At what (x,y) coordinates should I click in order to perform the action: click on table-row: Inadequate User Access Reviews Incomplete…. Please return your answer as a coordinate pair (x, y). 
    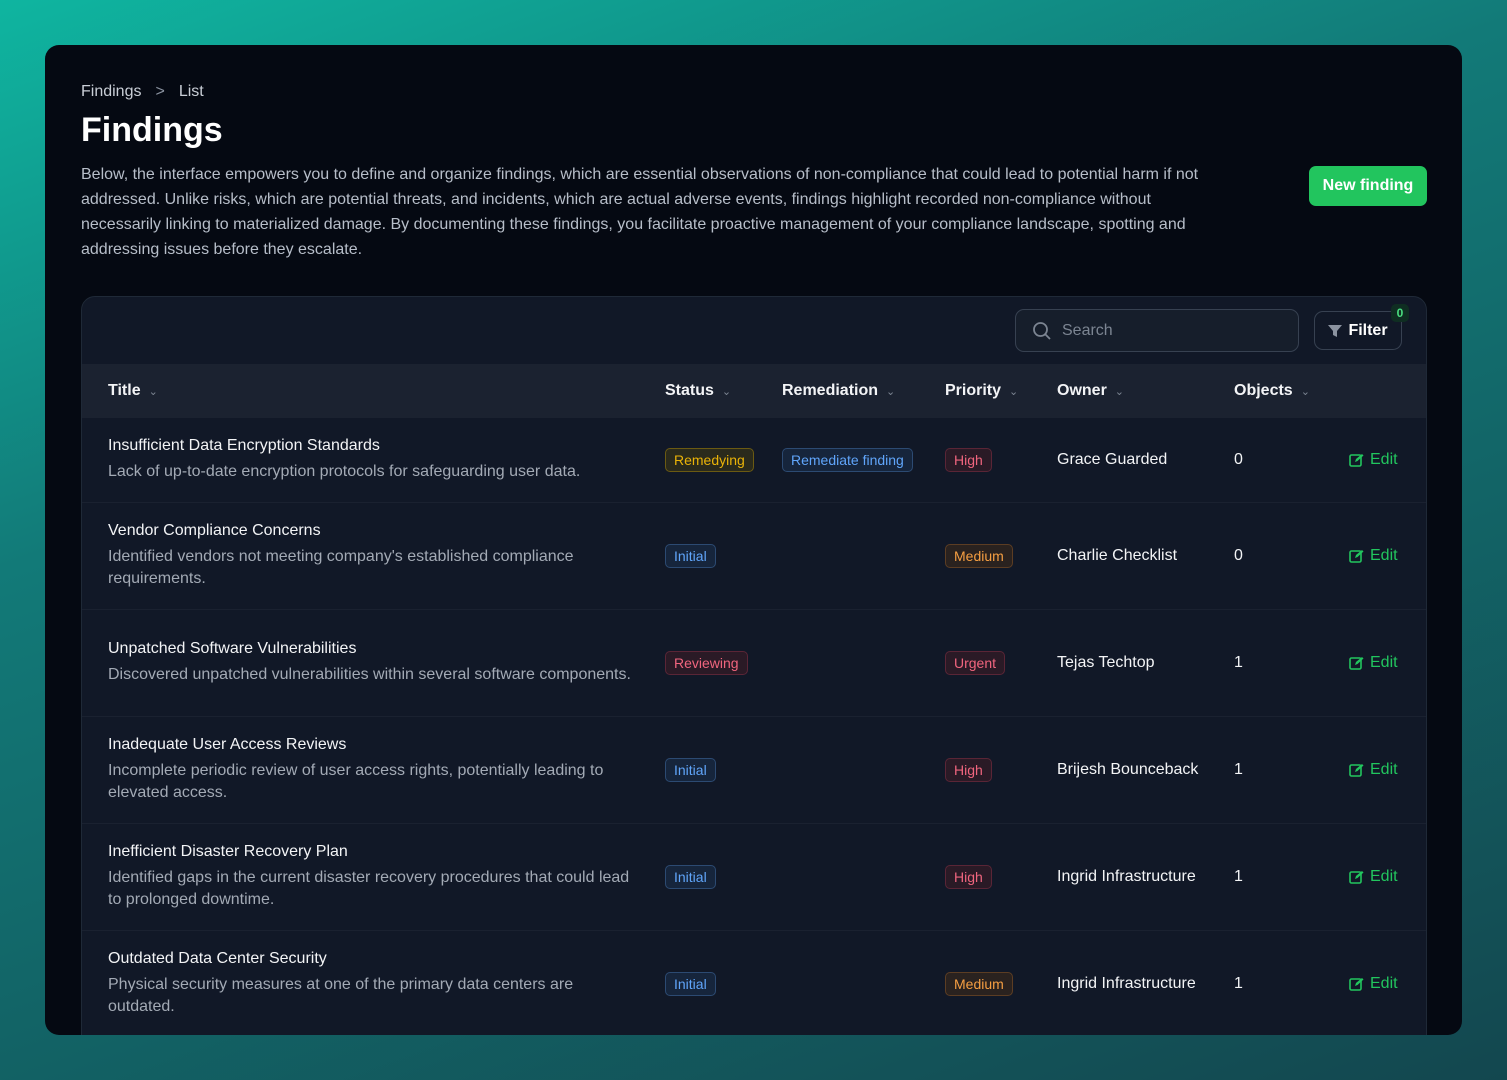
    Looking at the image, I should click on (754, 770).